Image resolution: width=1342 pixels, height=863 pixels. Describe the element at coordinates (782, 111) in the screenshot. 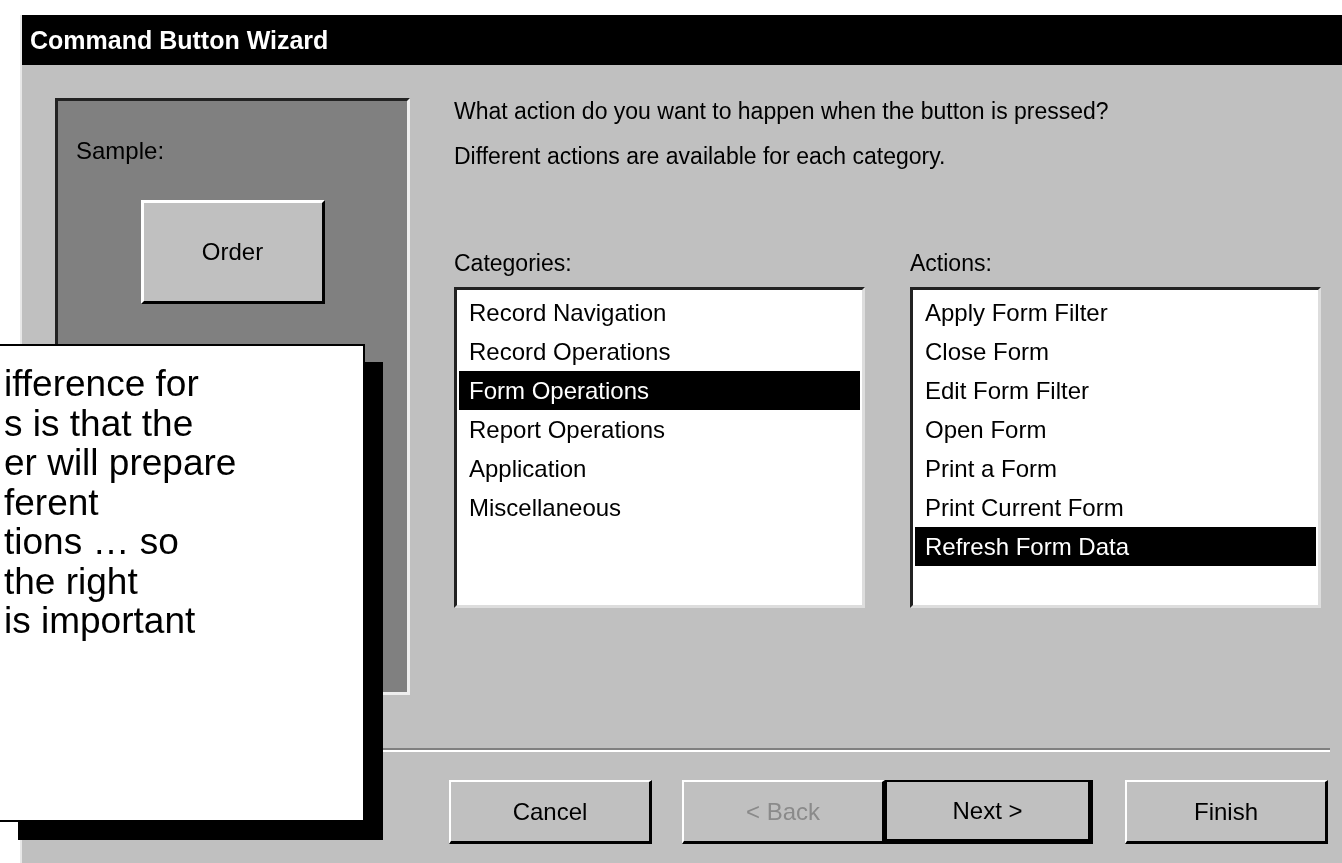

I see `prompt-text: What action do you want to happen when the button is pressed?` at that location.